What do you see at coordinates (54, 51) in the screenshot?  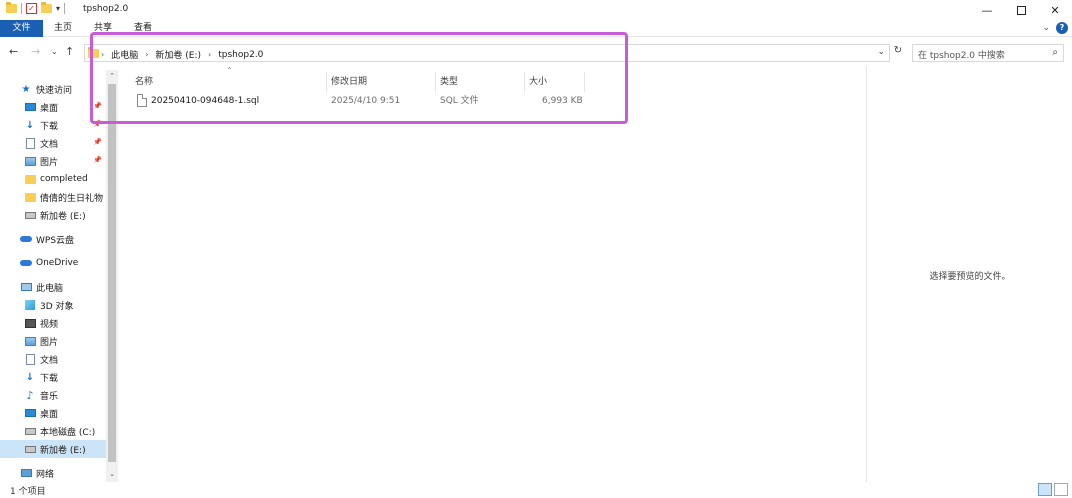 I see `recent-locations-icon: ⌄` at bounding box center [54, 51].